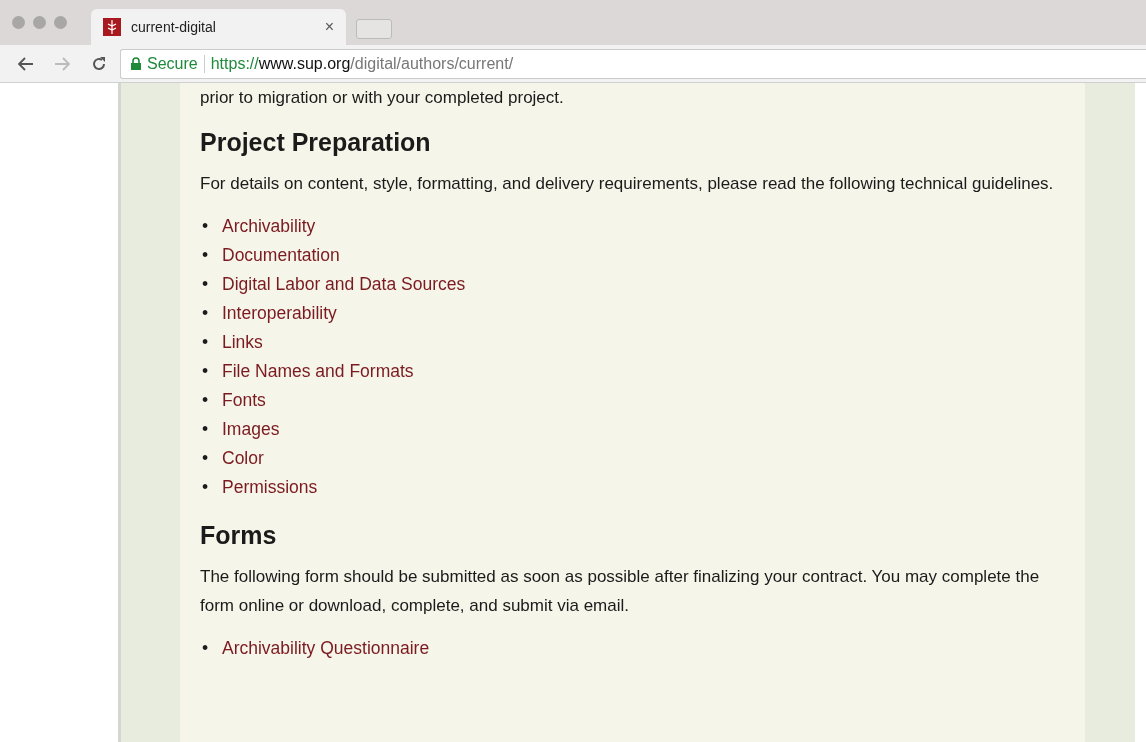  I want to click on guideline-link: Documentation, so click(281, 255).